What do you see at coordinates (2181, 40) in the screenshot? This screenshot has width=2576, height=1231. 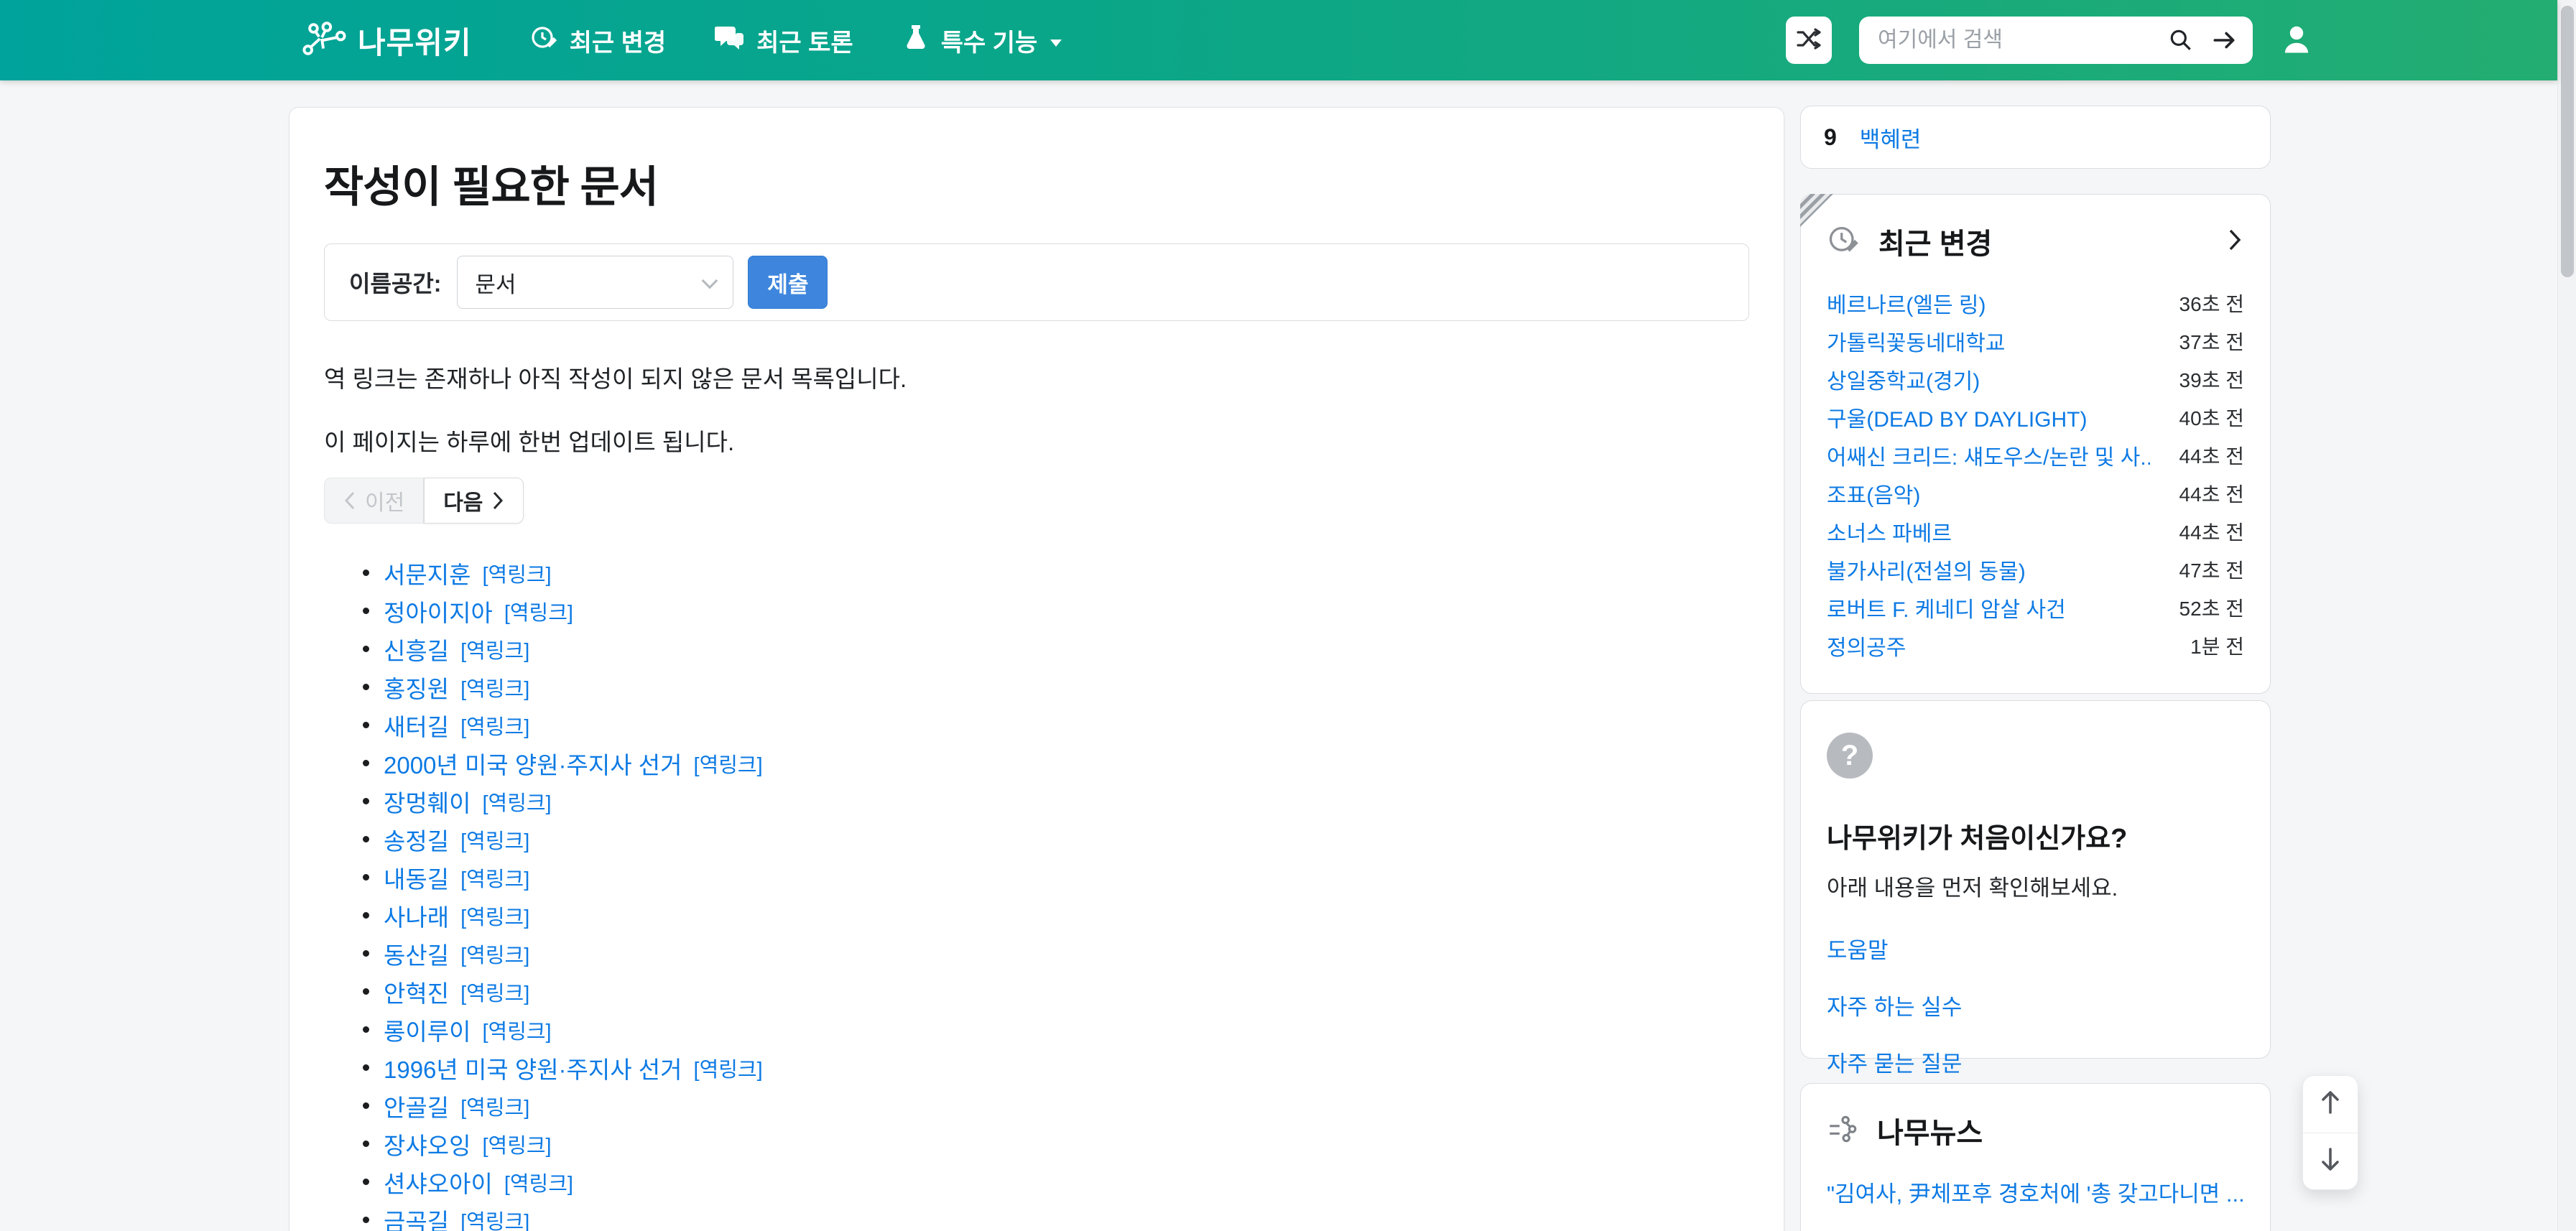 I see `search-icon` at bounding box center [2181, 40].